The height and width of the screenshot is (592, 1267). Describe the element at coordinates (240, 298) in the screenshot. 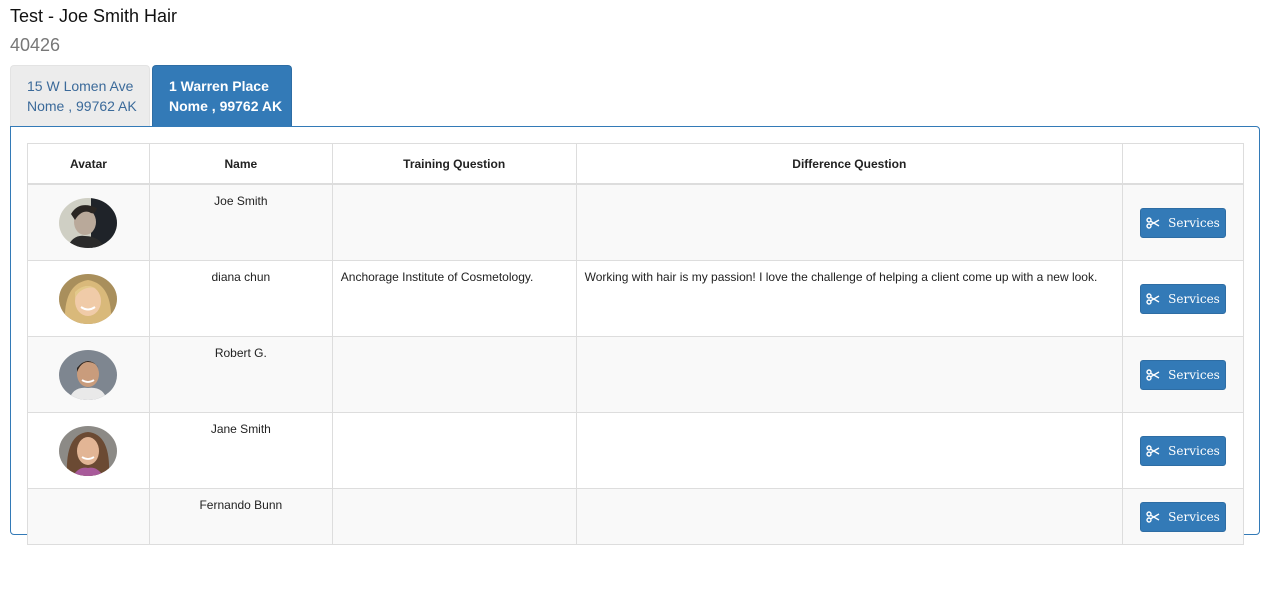

I see `staff-name: diana chun` at that location.